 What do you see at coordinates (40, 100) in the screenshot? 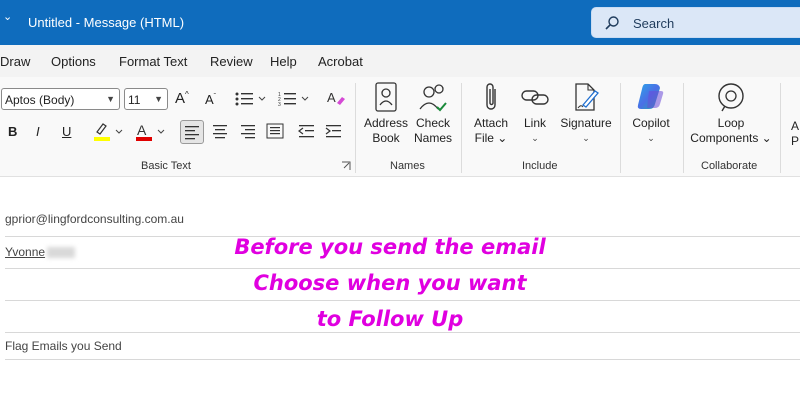
I see `font-name-value: Aptos (Body)` at bounding box center [40, 100].